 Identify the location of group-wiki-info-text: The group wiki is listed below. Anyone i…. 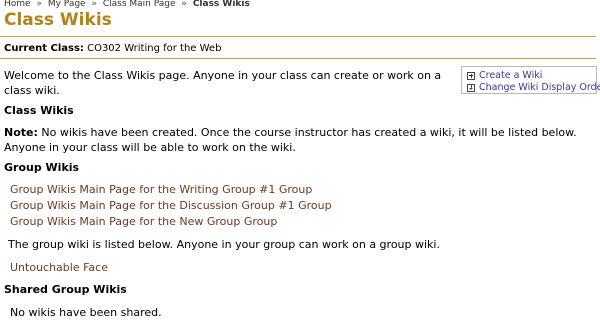
(224, 244).